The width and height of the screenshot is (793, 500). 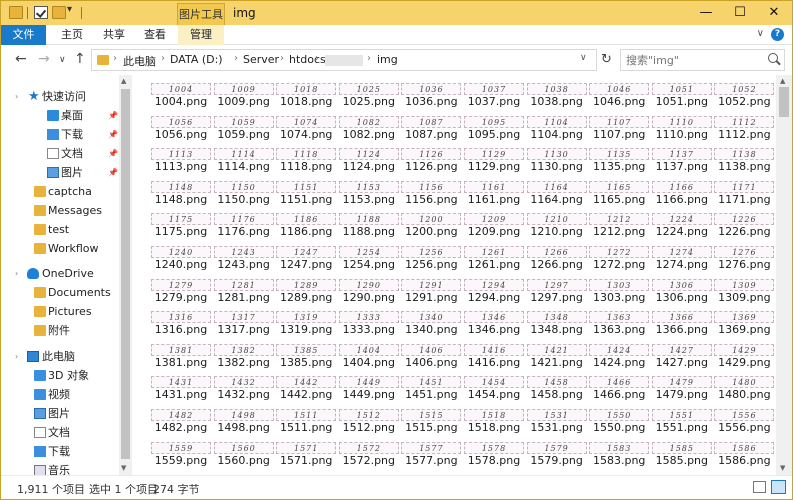 What do you see at coordinates (777, 34) in the screenshot?
I see `help-icon: ?` at bounding box center [777, 34].